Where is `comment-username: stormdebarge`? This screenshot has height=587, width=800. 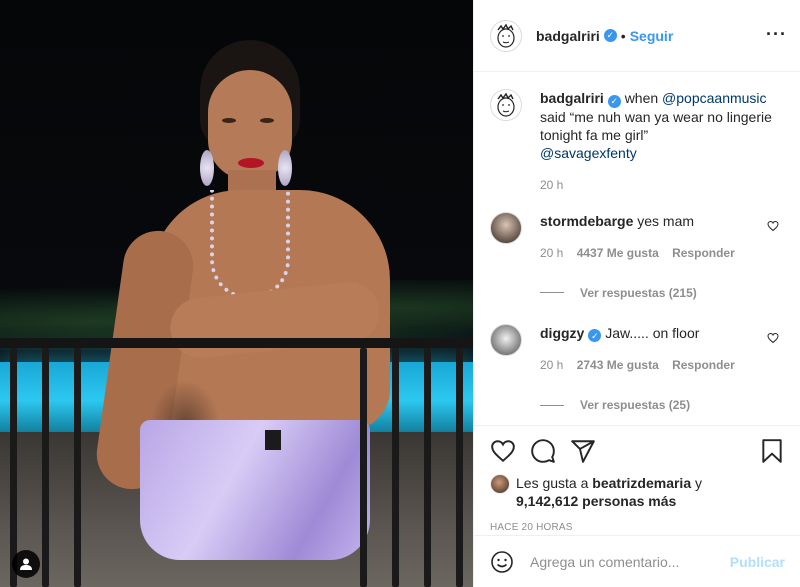
comment-username: stormdebarge is located at coordinates (586, 221).